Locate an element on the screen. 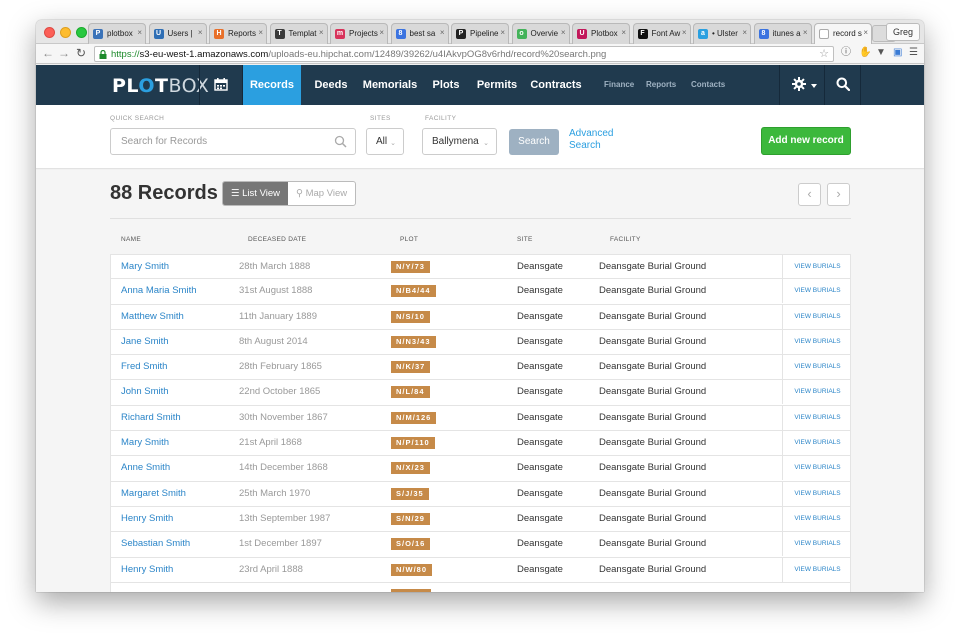  tab-favicon-icon: 8 is located at coordinates (400, 34).